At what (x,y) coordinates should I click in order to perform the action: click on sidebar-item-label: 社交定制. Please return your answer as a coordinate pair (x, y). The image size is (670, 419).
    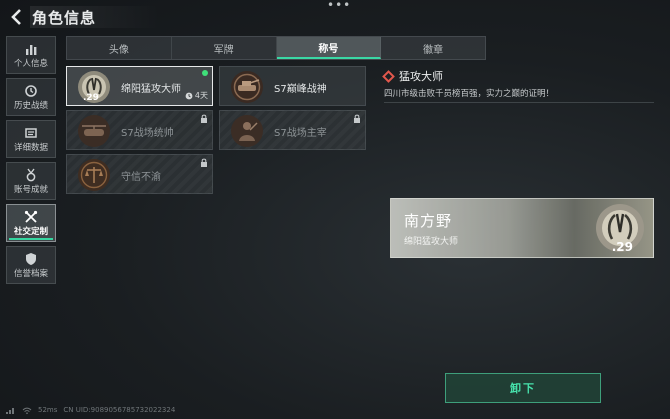
    Looking at the image, I should click on (30, 232).